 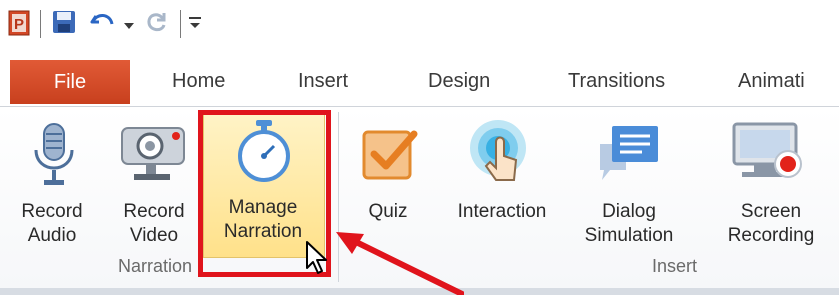 What do you see at coordinates (154, 155) in the screenshot?
I see `webcam-icon` at bounding box center [154, 155].